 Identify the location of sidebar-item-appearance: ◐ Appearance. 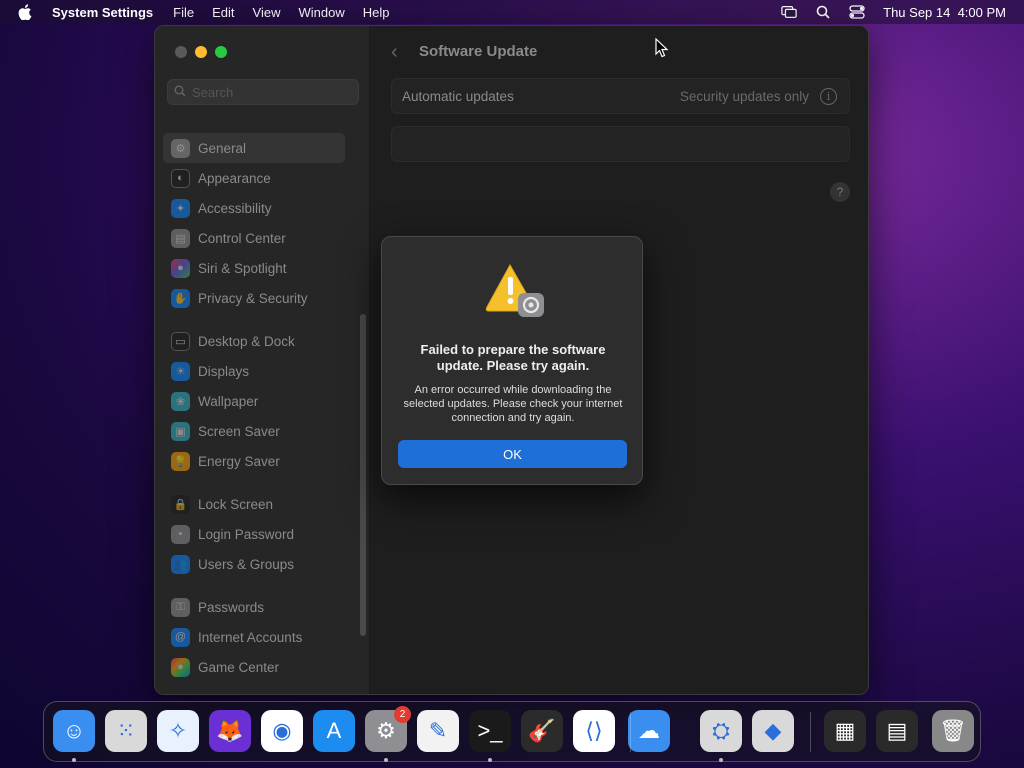
(254, 178).